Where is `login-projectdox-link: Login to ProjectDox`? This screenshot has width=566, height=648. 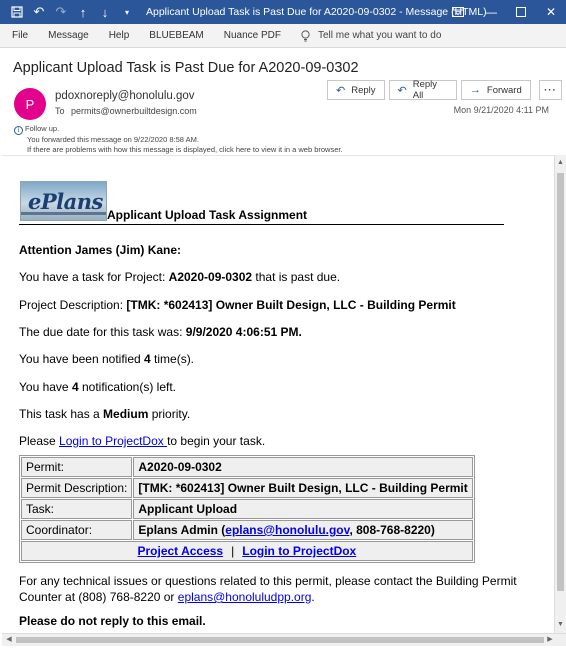
login-projectdox-link: Login to ProjectDox is located at coordinates (113, 441).